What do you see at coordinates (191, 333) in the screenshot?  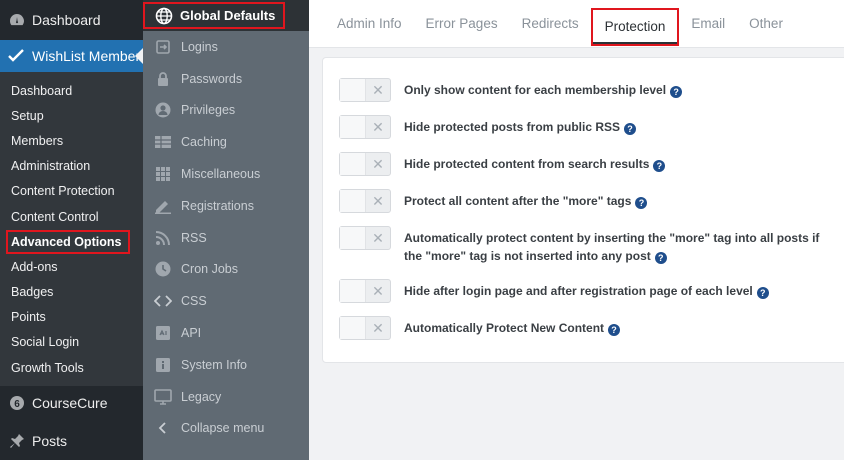 I see `wlm-item-label: API` at bounding box center [191, 333].